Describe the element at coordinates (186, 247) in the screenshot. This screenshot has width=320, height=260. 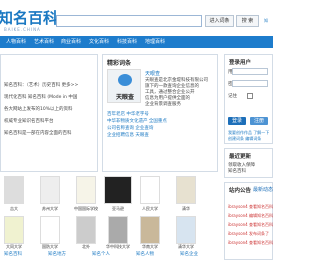
I see `gallery-caption: 清华大学` at that location.